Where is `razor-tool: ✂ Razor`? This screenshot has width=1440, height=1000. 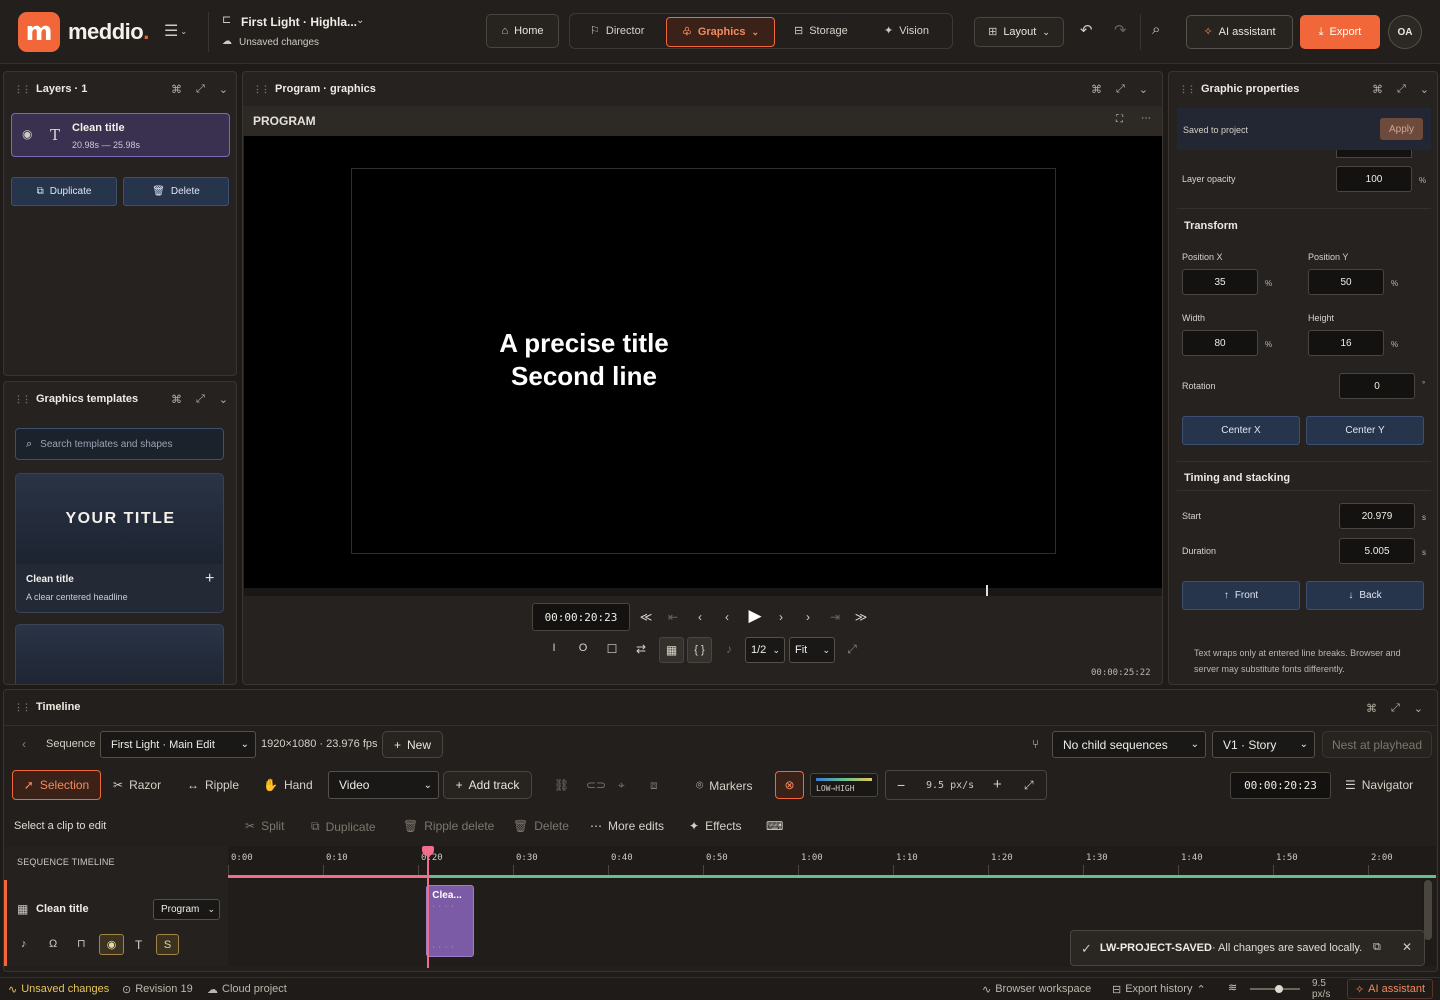
razor-tool: ✂ Razor is located at coordinates (137, 785).